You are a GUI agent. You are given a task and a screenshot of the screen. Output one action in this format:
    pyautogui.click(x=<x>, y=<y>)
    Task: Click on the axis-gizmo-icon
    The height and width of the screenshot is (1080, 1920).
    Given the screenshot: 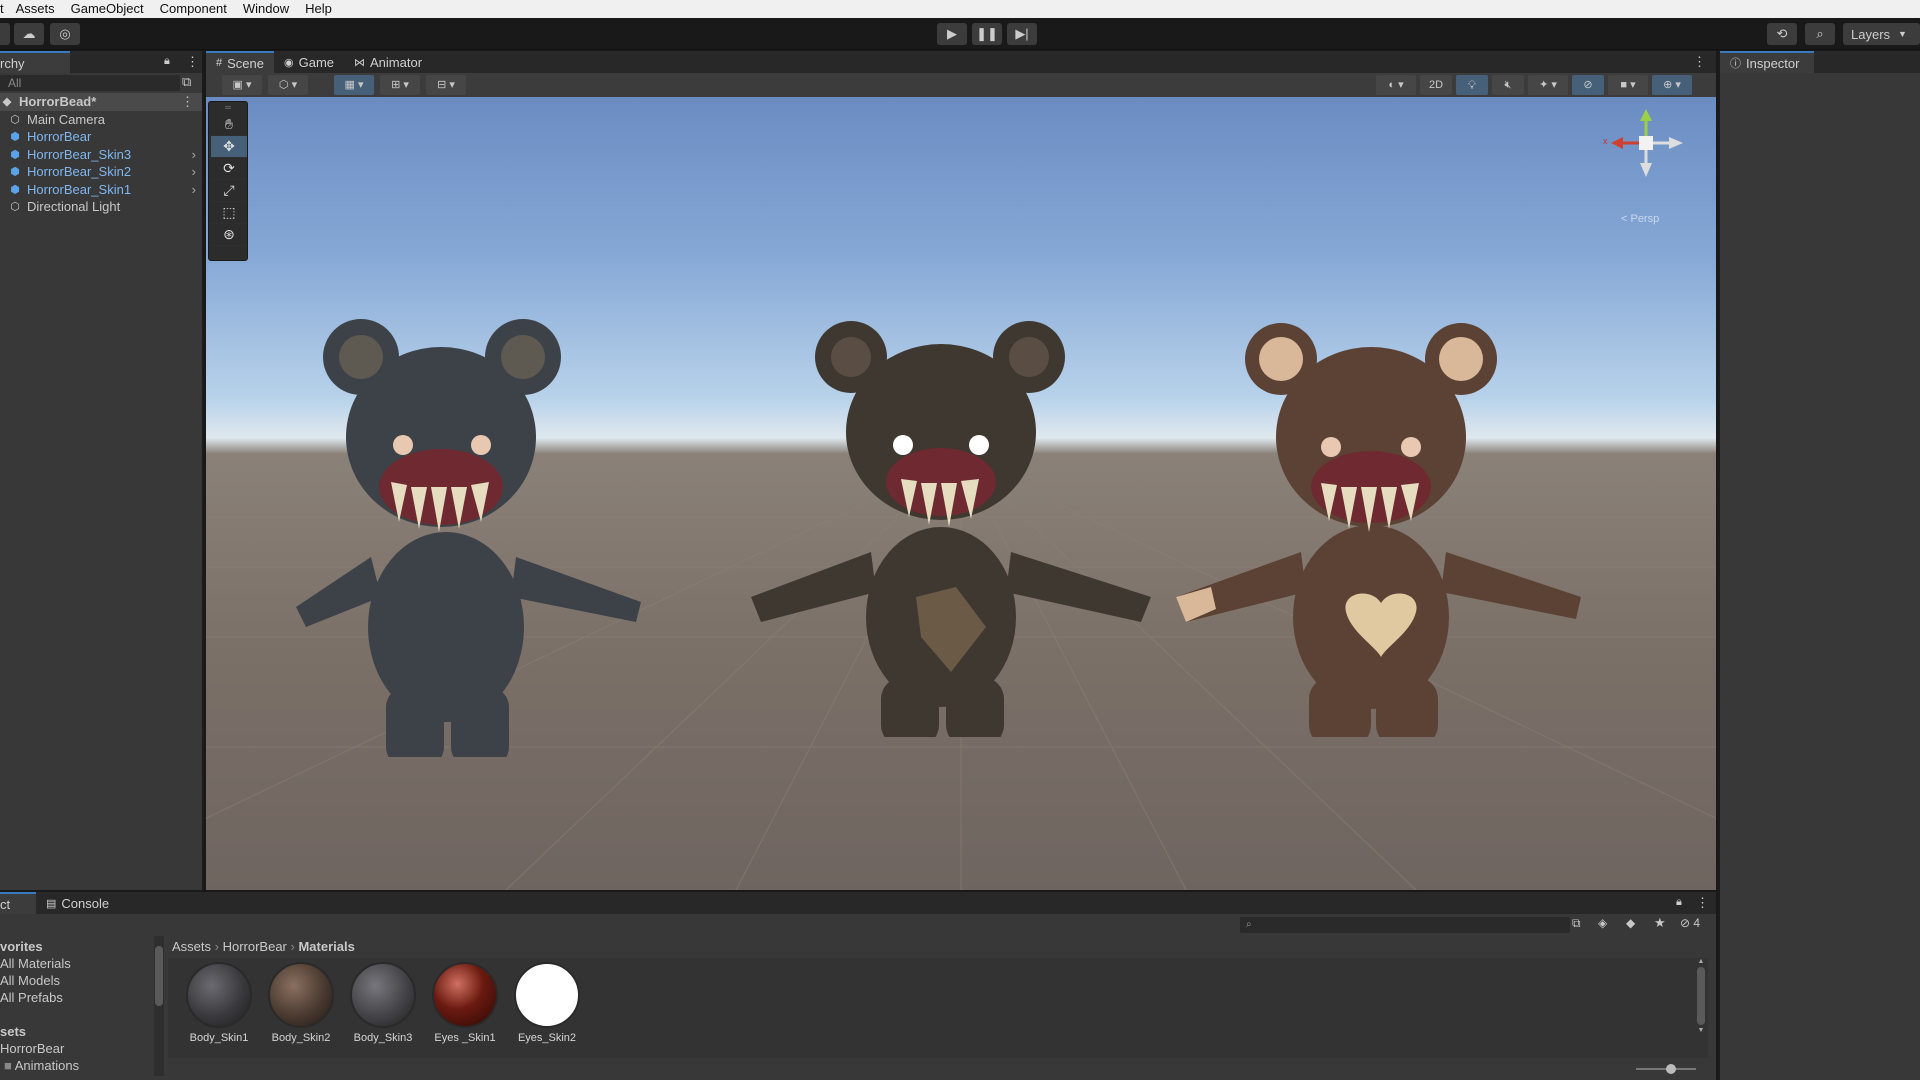 What is the action you would take?
    pyautogui.click(x=1646, y=152)
    